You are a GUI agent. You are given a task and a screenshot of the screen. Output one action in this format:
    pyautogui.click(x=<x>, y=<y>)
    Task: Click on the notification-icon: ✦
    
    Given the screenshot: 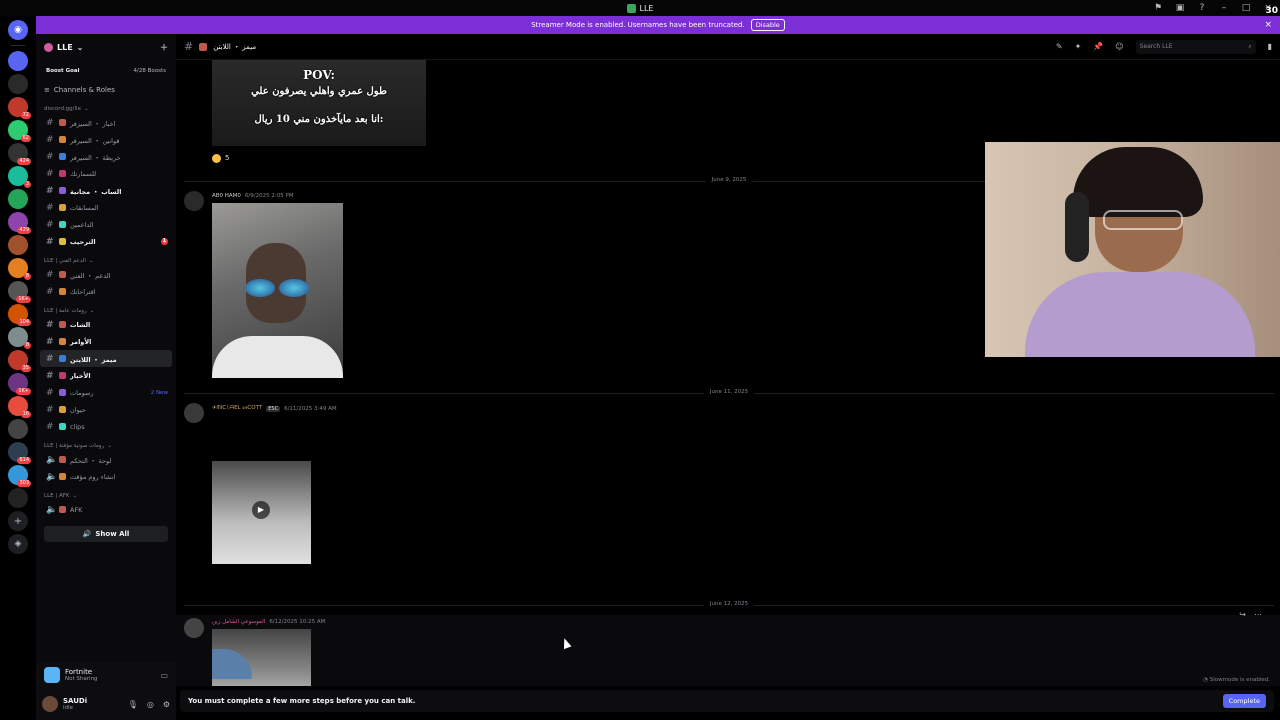 What is the action you would take?
    pyautogui.click(x=1078, y=46)
    